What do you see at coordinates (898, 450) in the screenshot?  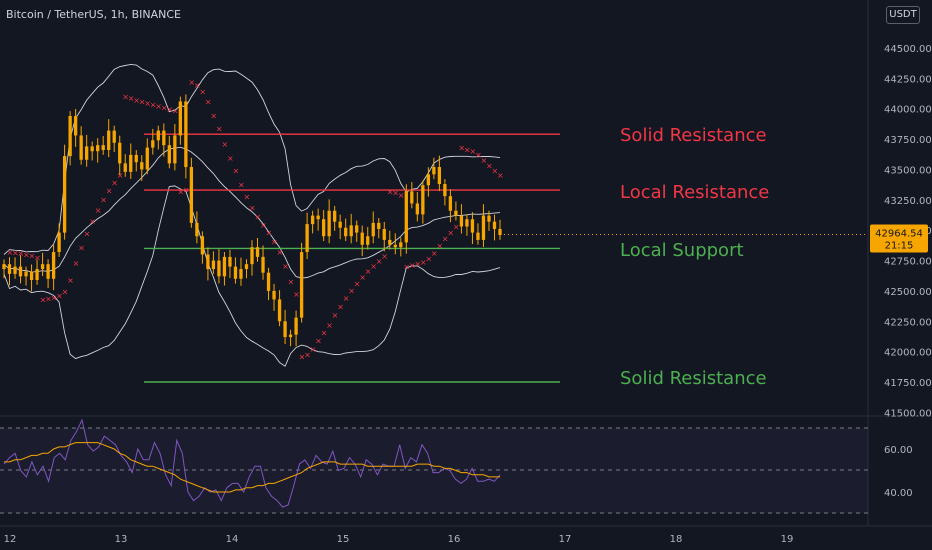 I see `rsi-y-tick-label: 60.00` at bounding box center [898, 450].